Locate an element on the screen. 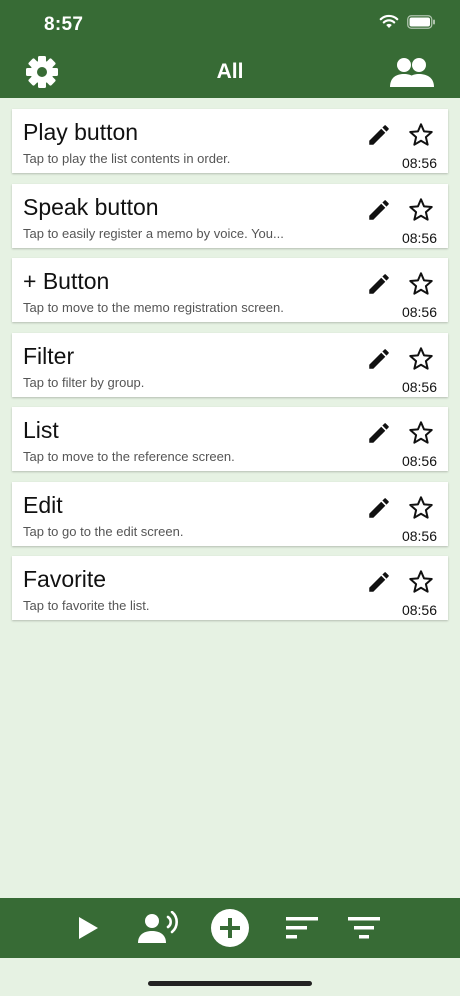 The image size is (460, 996). play-icon is located at coordinates (88, 928).